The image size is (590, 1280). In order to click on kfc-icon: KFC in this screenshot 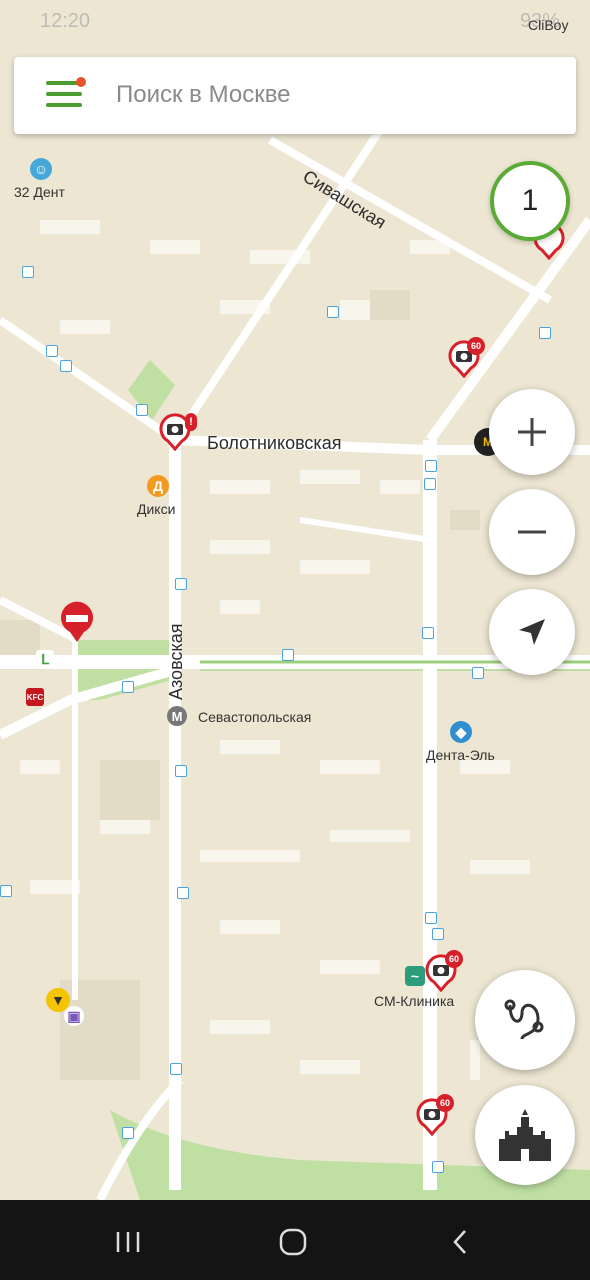, I will do `click(35, 697)`.